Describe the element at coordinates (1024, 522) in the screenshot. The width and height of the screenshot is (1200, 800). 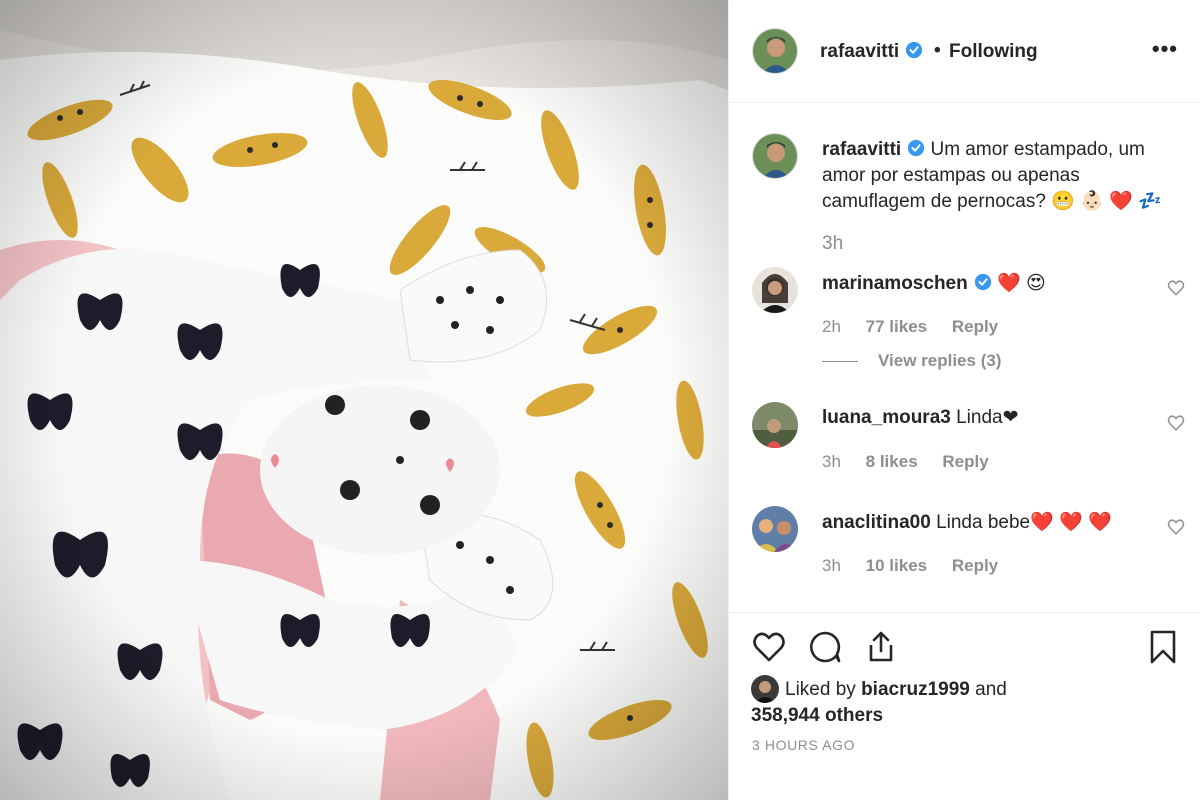
I see `comment-body: Linda bebe❤️ ❤️ ❤️` at that location.